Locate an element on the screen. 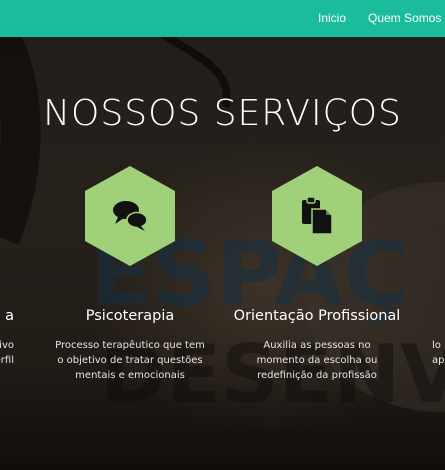 This screenshot has width=445, height=470. service-desc-right-partial: lo ap is located at coordinates (438, 353).